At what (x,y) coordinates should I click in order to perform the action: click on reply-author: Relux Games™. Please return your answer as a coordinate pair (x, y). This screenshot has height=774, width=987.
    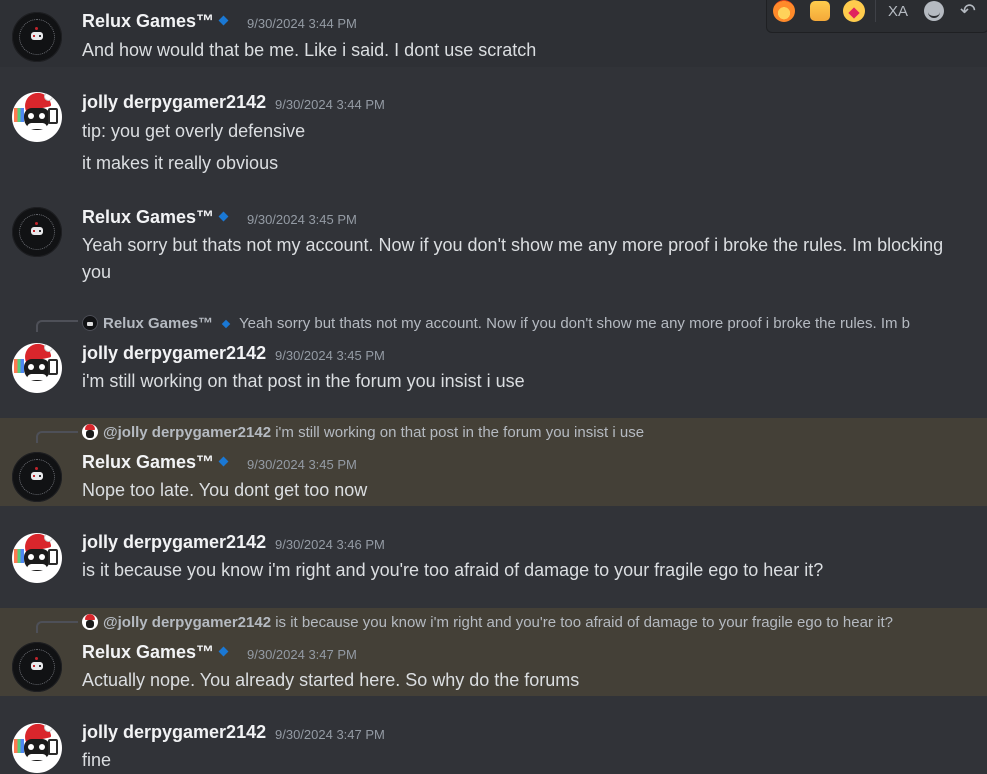
    Looking at the image, I should click on (158, 323).